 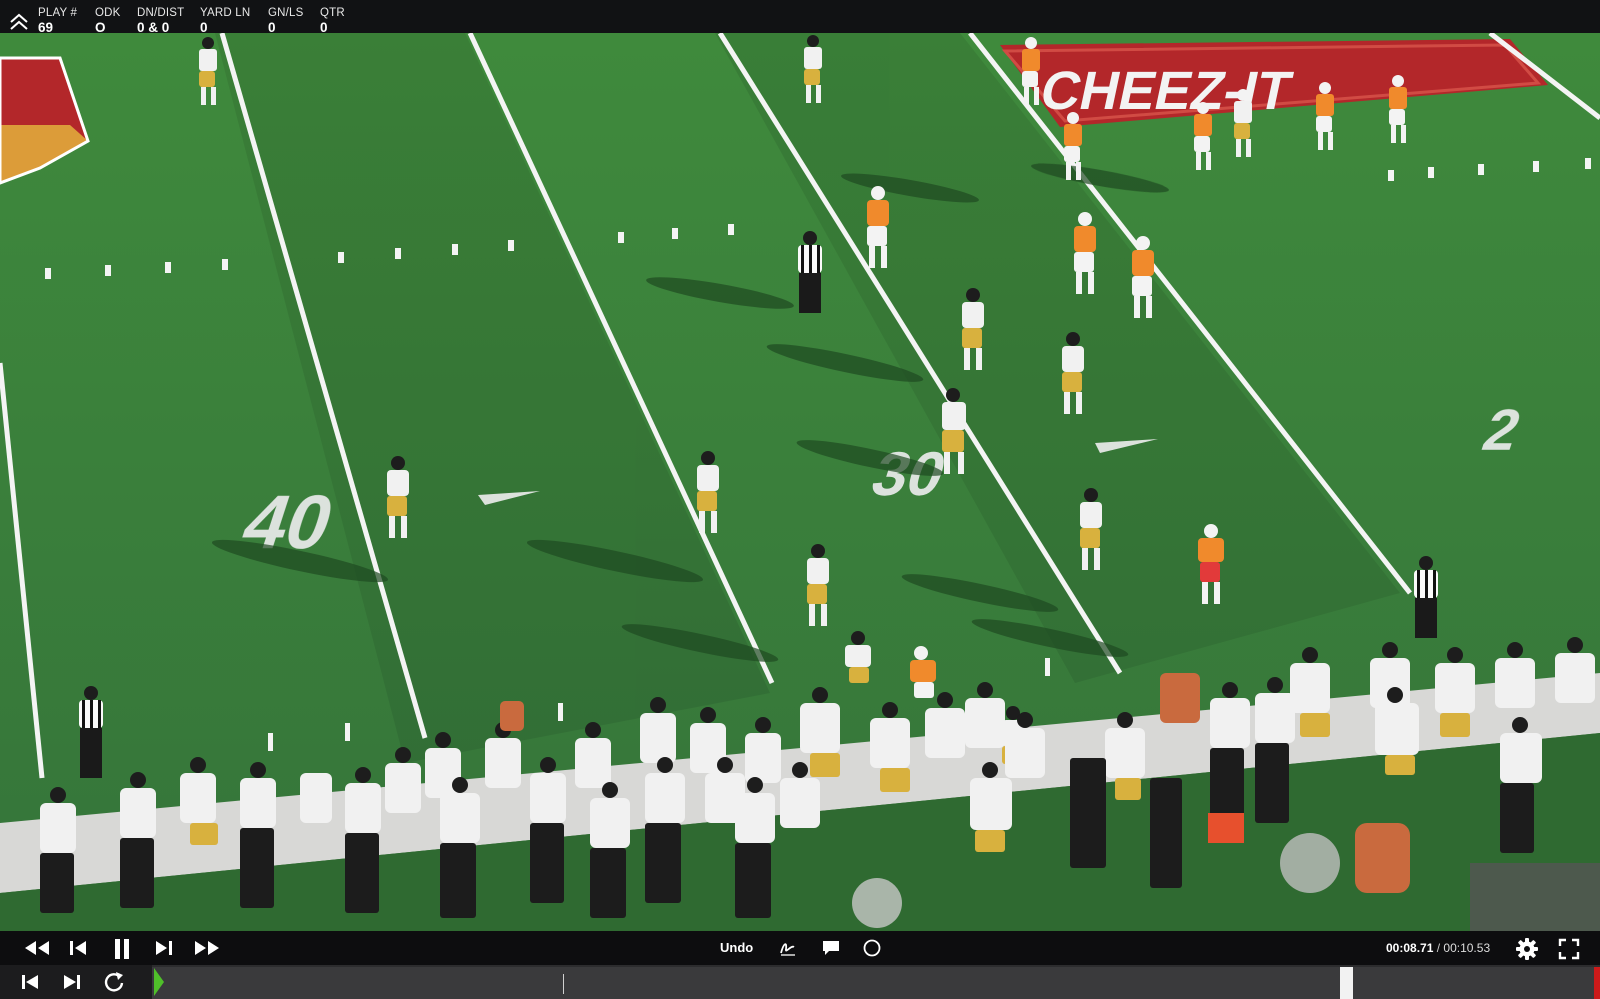 I want to click on fast-forward-icon, so click(x=207, y=948).